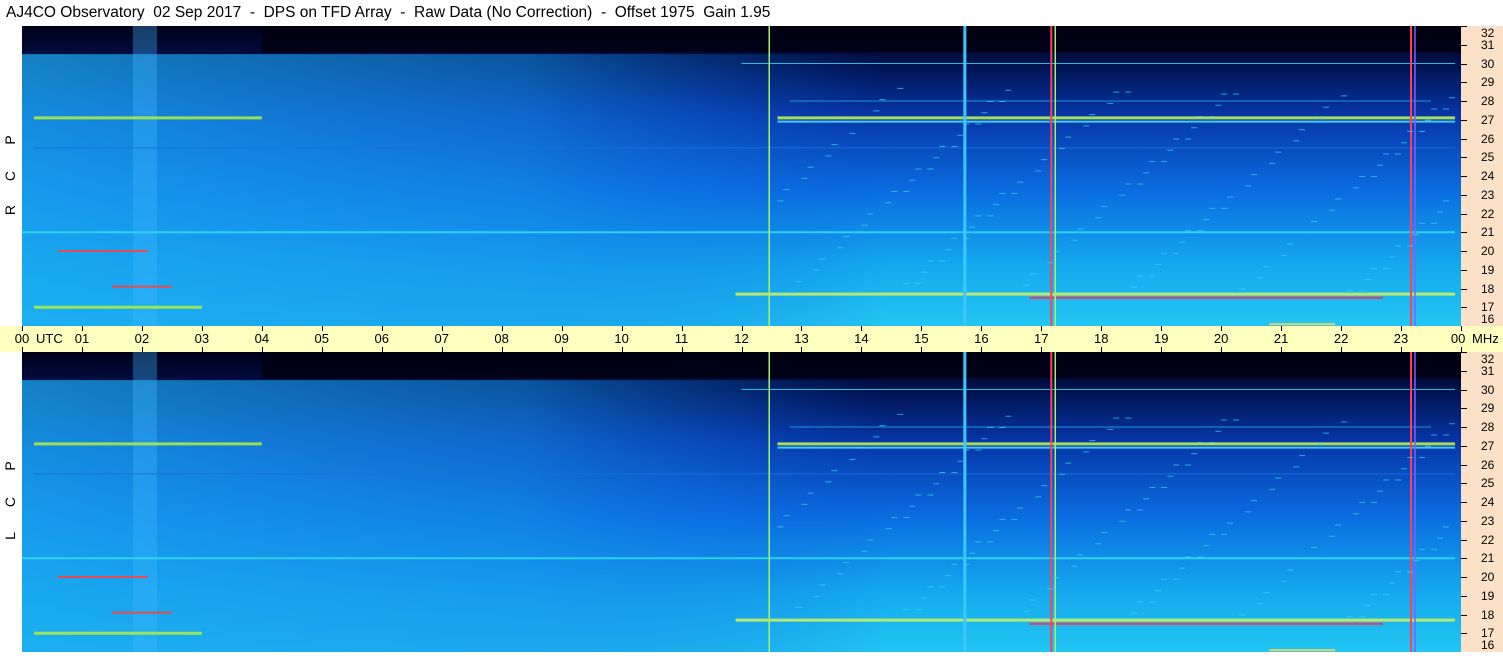 This screenshot has width=1503, height=672. Describe the element at coordinates (1488, 251) in the screenshot. I see `rcp-freq-tick-label: 20` at that location.